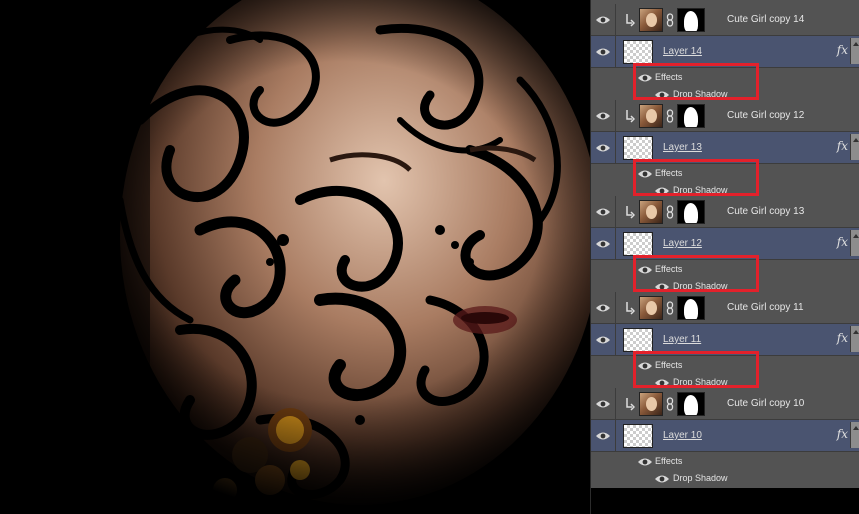 Image resolution: width=859 pixels, height=514 pixels. I want to click on layer-row: Cute Girl copy 13, so click(725, 212).